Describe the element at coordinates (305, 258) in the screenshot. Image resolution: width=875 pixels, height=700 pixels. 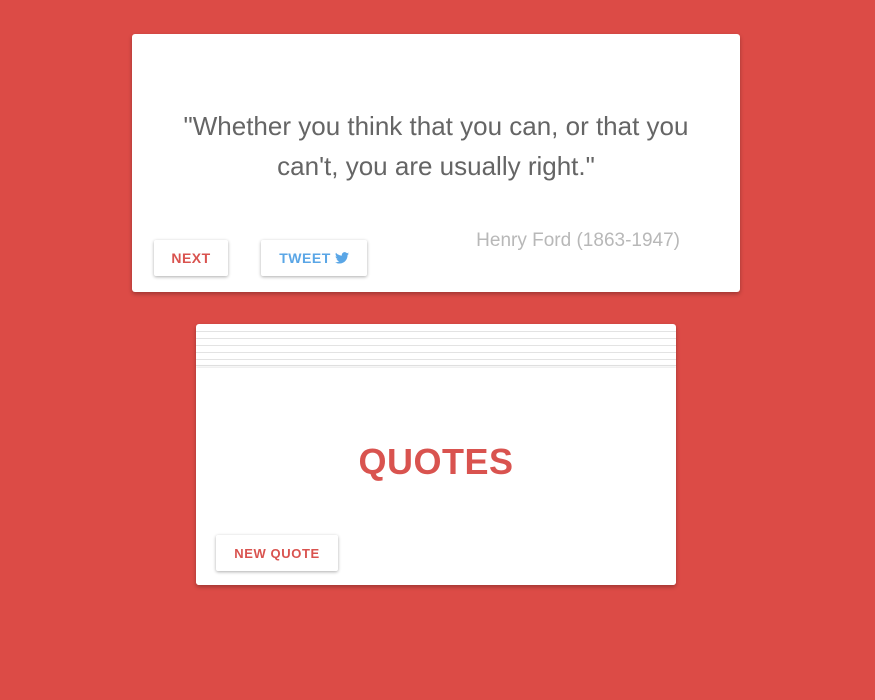
I see `tweet-button-label: TWEET` at that location.